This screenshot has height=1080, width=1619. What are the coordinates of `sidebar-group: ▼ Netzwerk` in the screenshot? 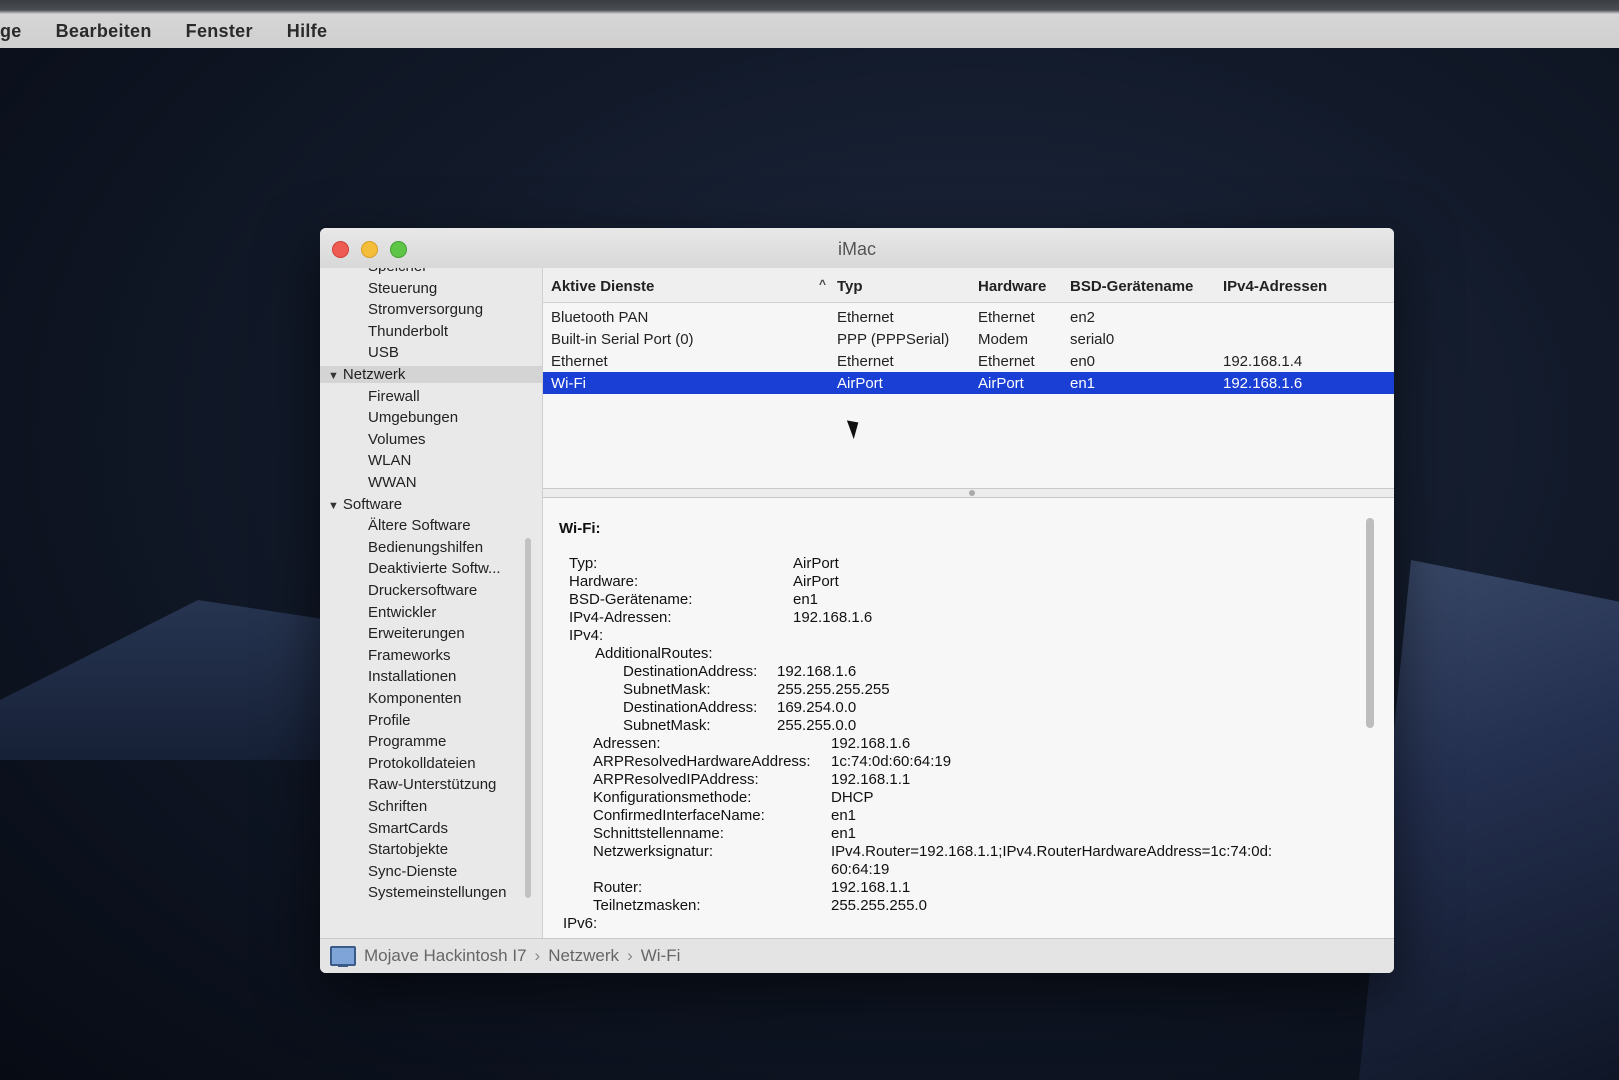 It's located at (431, 374).